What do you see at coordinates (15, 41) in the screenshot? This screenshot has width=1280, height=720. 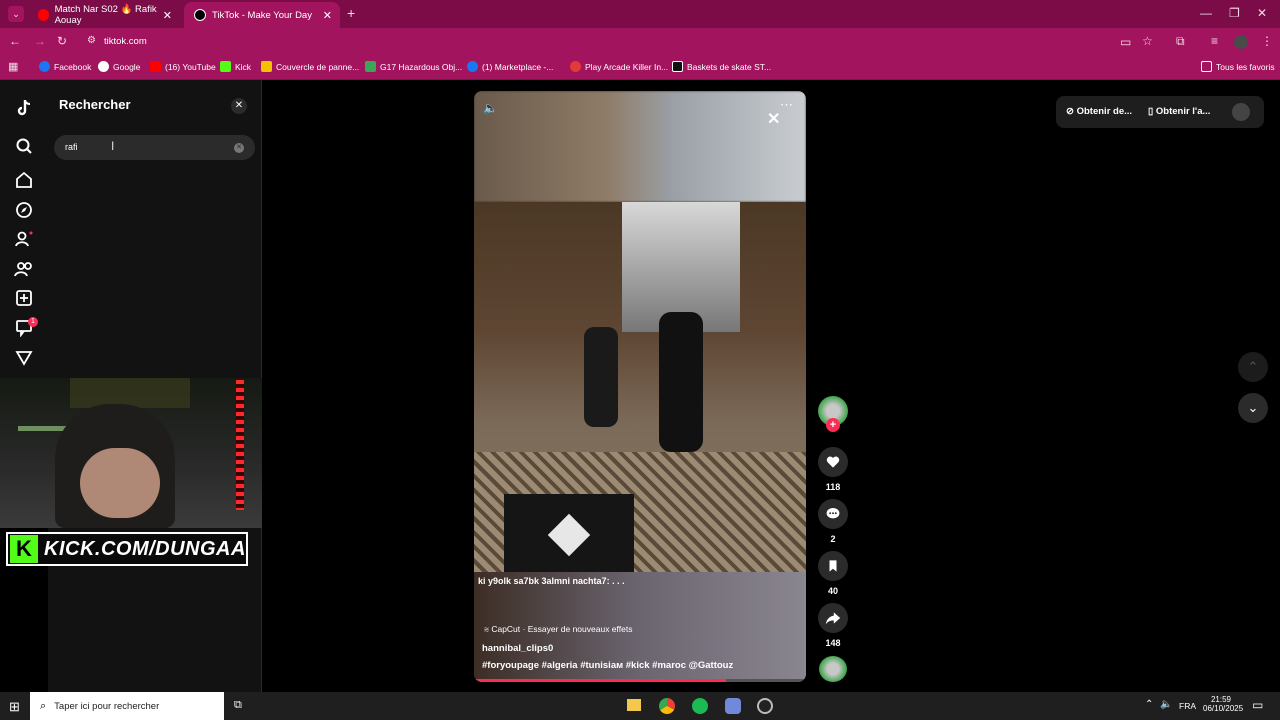 I see `back-icon: ←` at bounding box center [15, 41].